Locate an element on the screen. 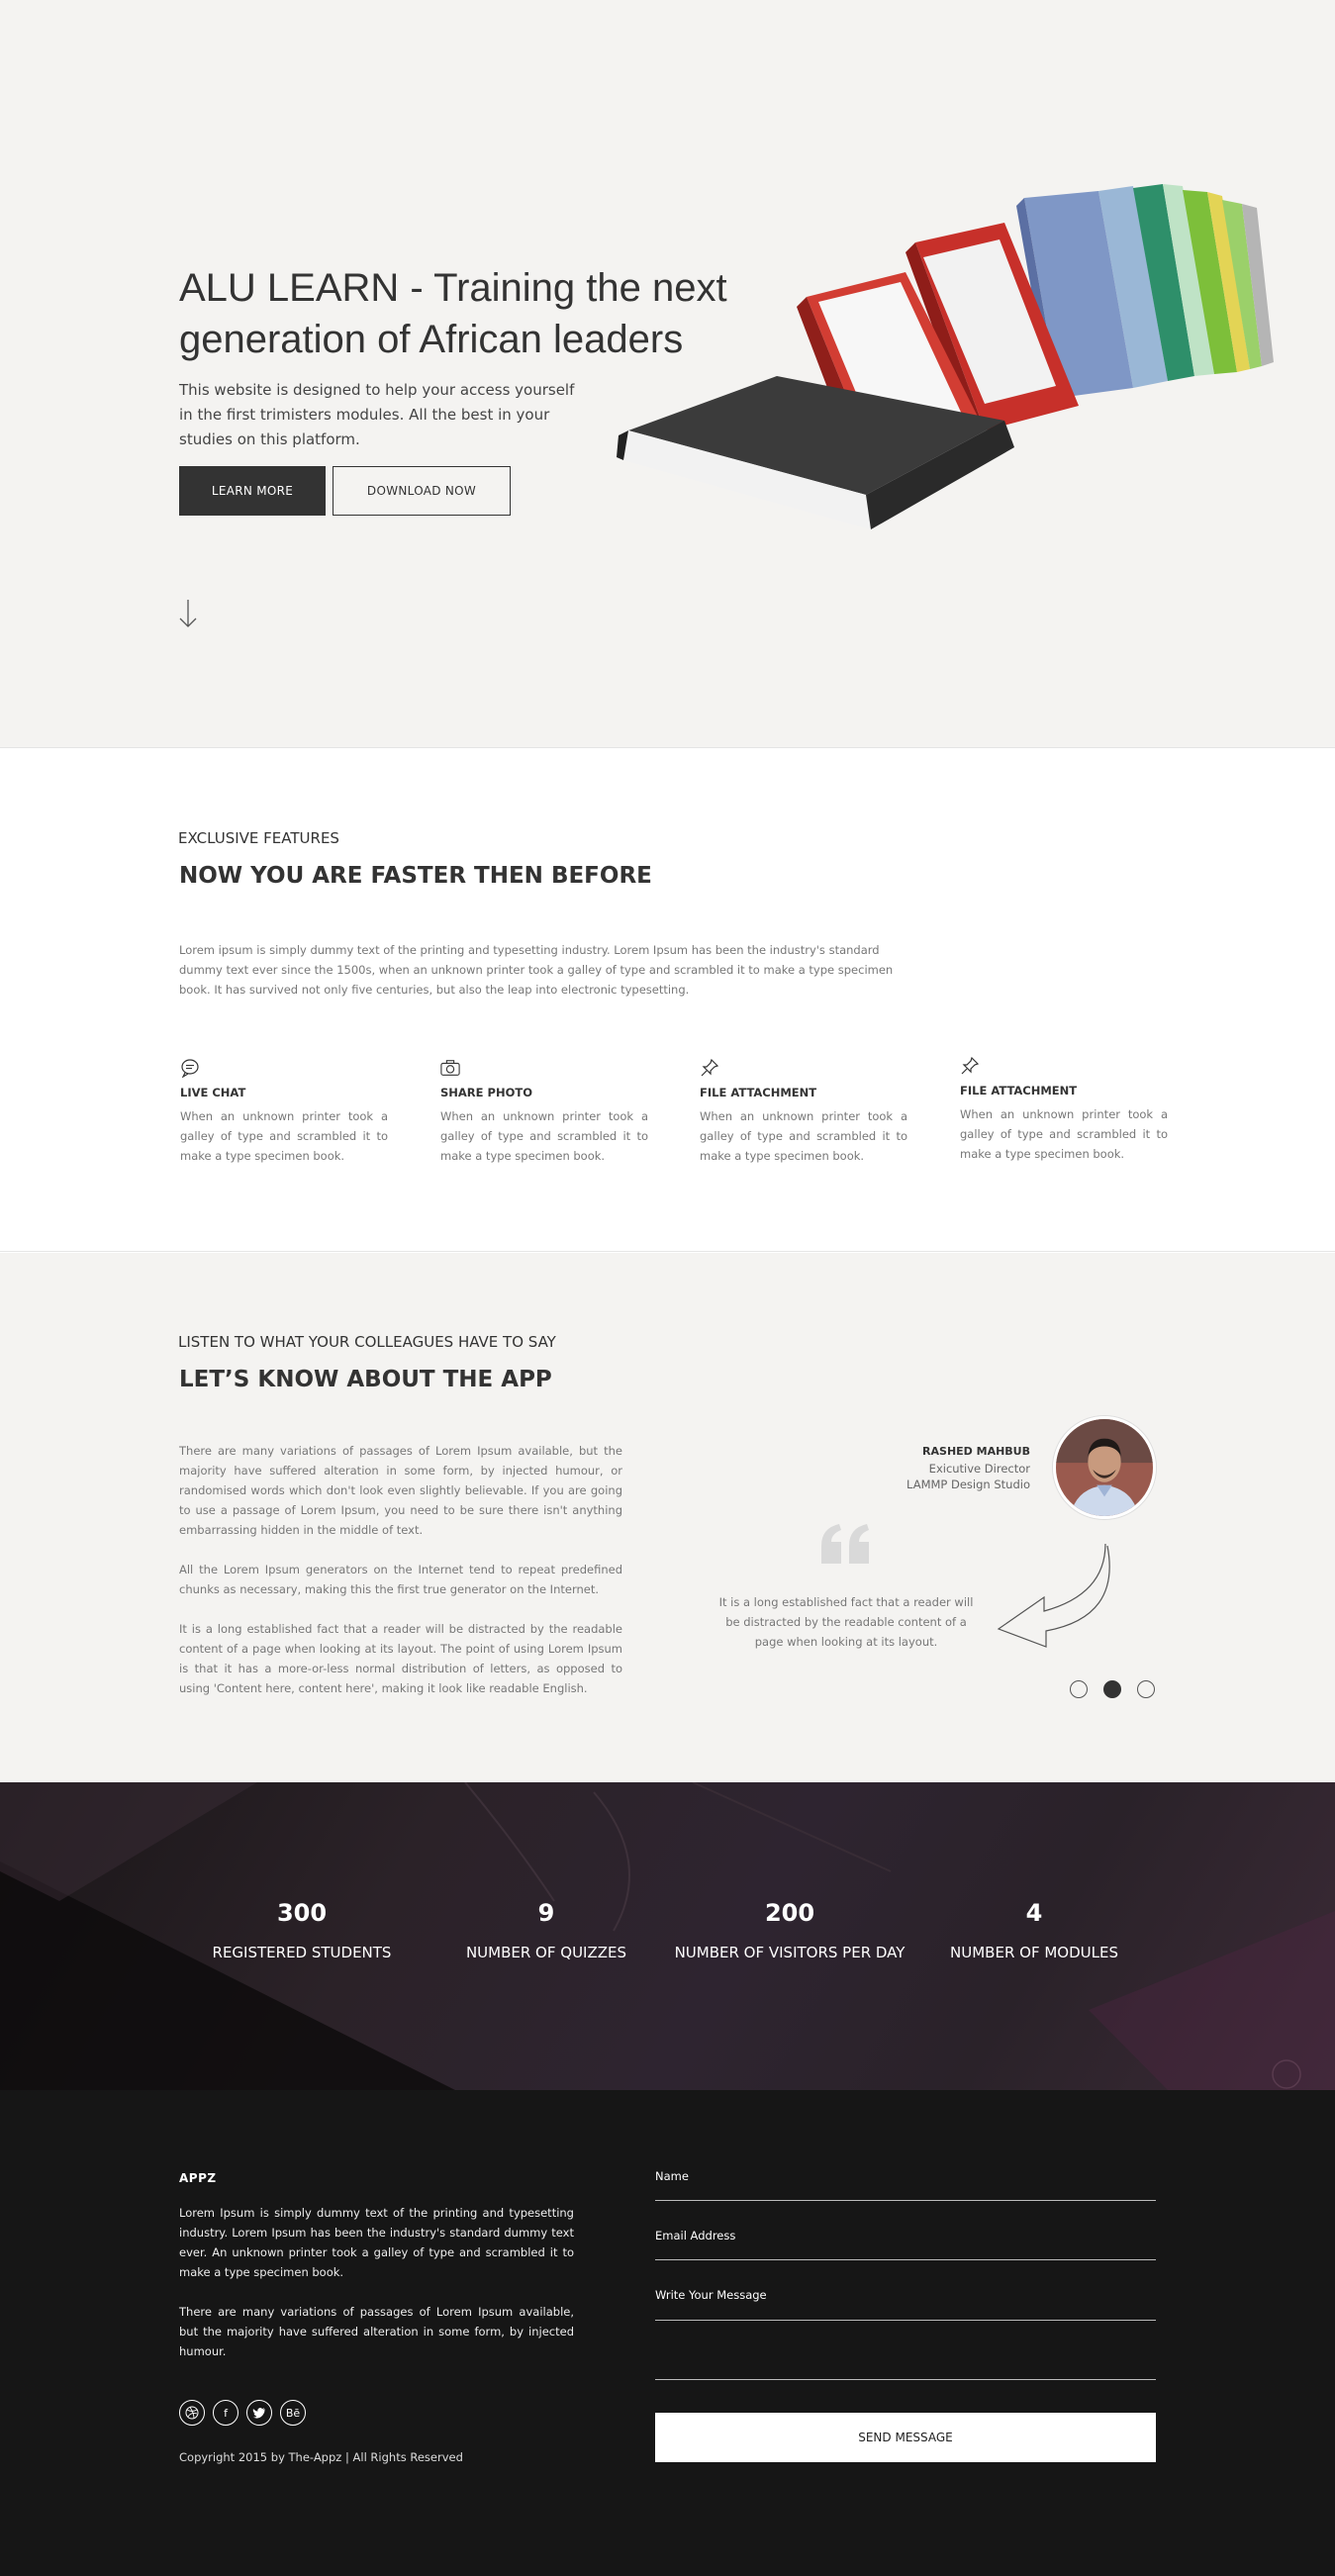 Image resolution: width=1335 pixels, height=2576 pixels. download-now-button: DOWNLOAD NOW is located at coordinates (422, 491).